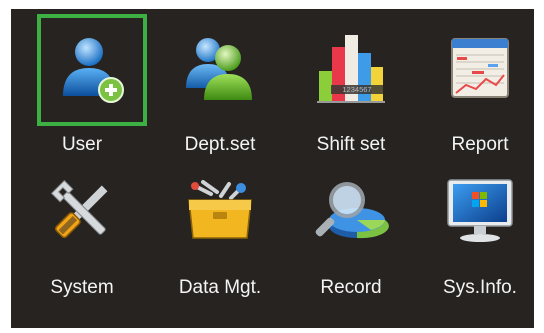  I want to click on menu-item-label: Report, so click(480, 144).